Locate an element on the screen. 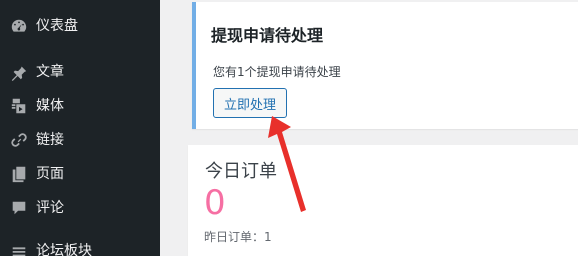 This screenshot has width=578, height=256. sidebar-item-pages: 页面 is located at coordinates (80, 174).